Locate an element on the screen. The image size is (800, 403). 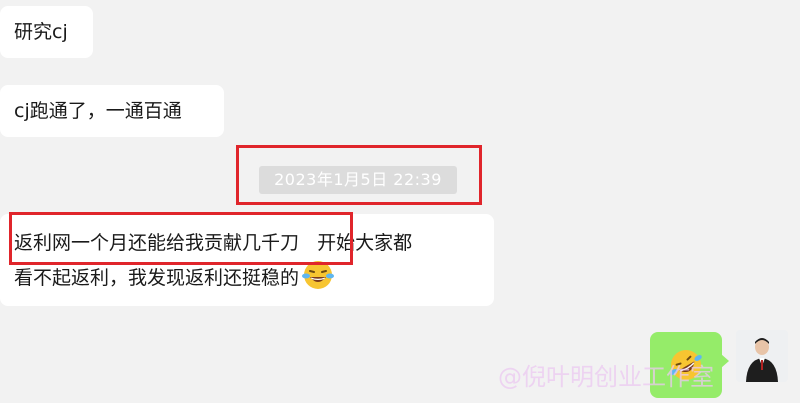
user-avatar is located at coordinates (762, 356).